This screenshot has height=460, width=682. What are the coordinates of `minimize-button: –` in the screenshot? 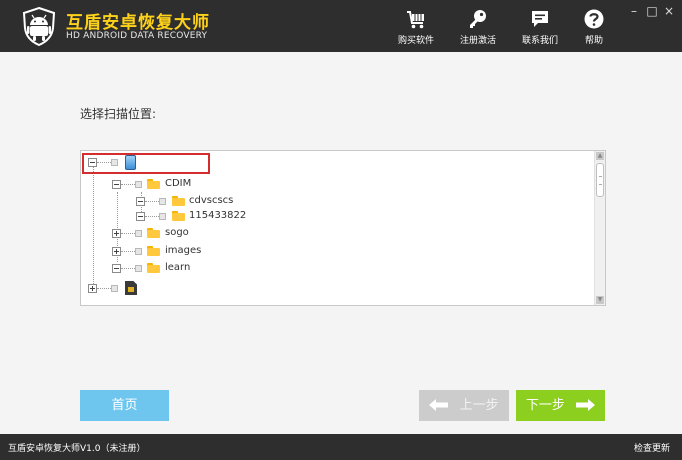 It's located at (634, 11).